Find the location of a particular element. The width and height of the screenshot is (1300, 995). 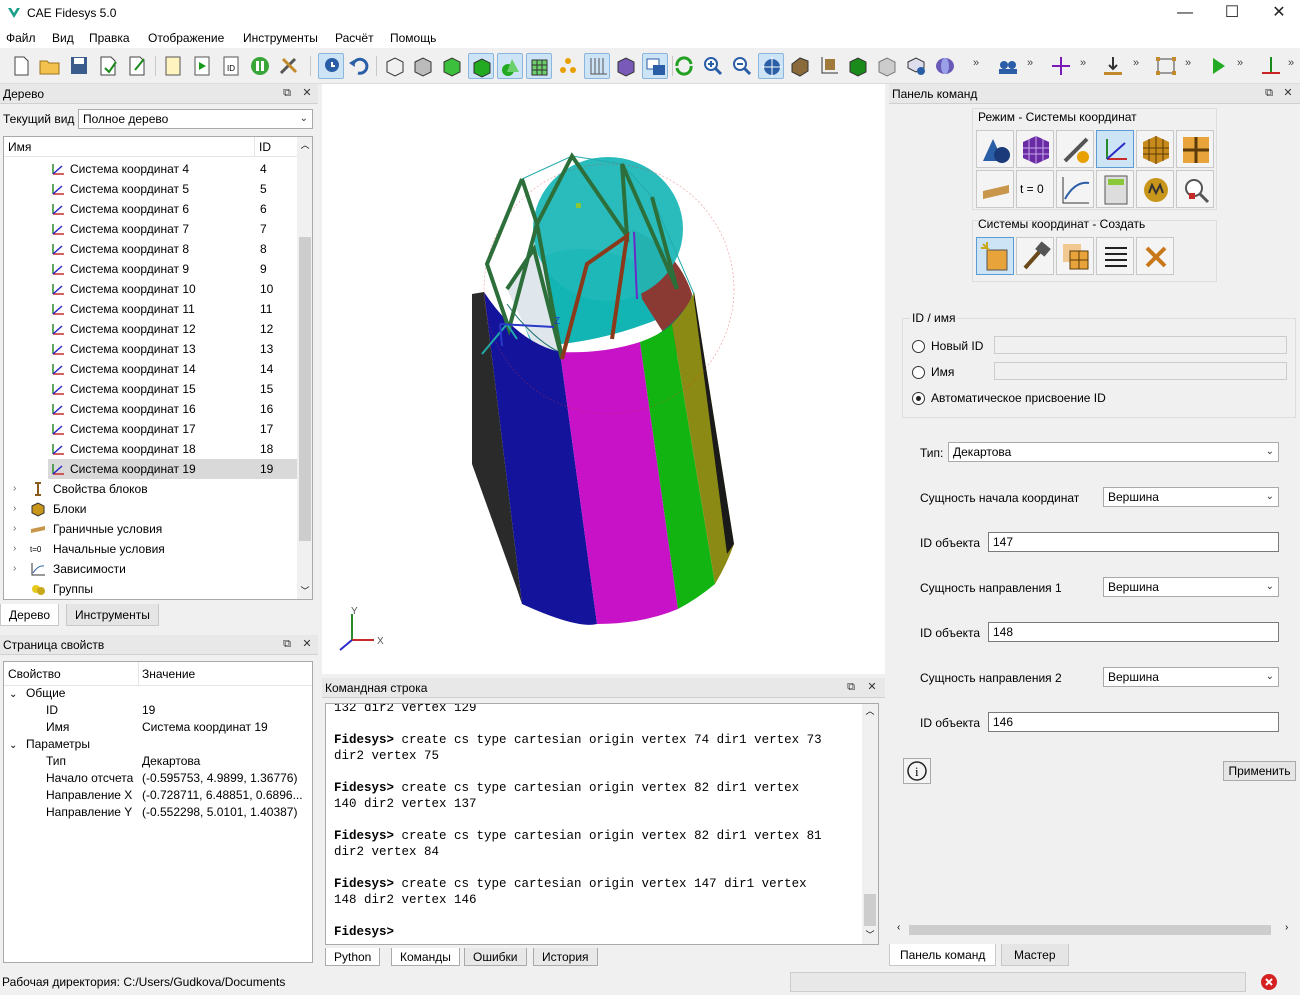

new-id-radio is located at coordinates (918, 346).